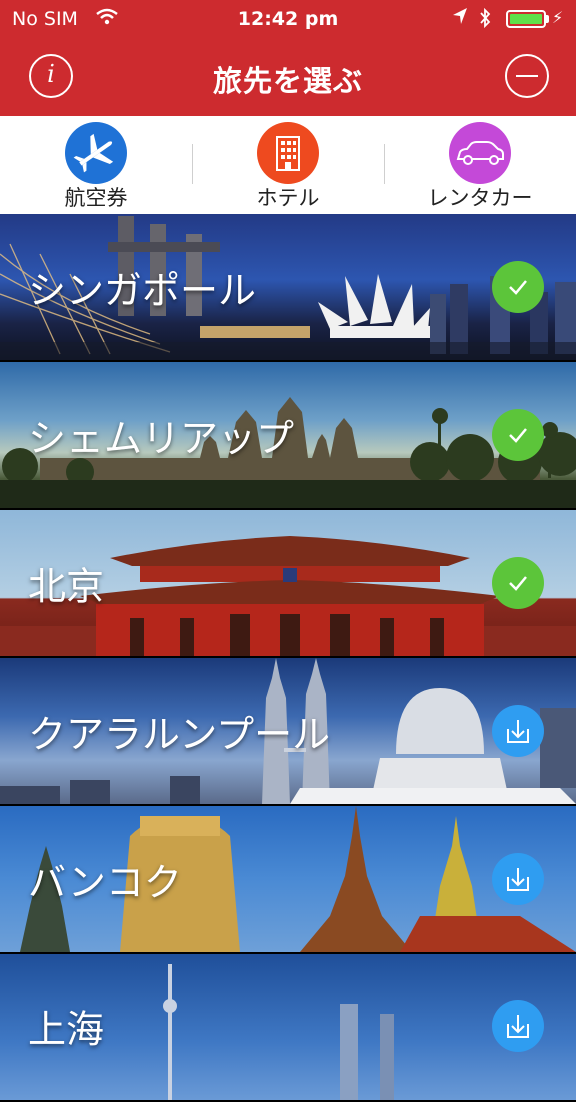  What do you see at coordinates (288, 198) in the screenshot?
I see `tab-hotels-label: ホテル` at bounding box center [288, 198].